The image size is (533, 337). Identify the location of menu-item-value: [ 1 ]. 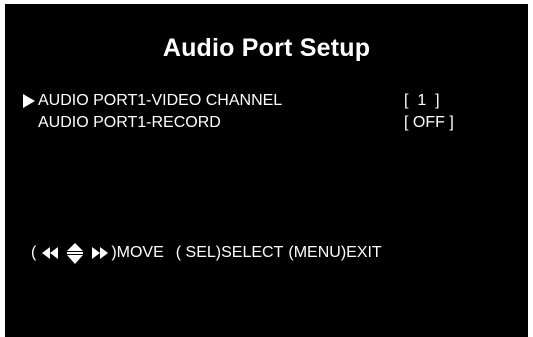
(422, 101).